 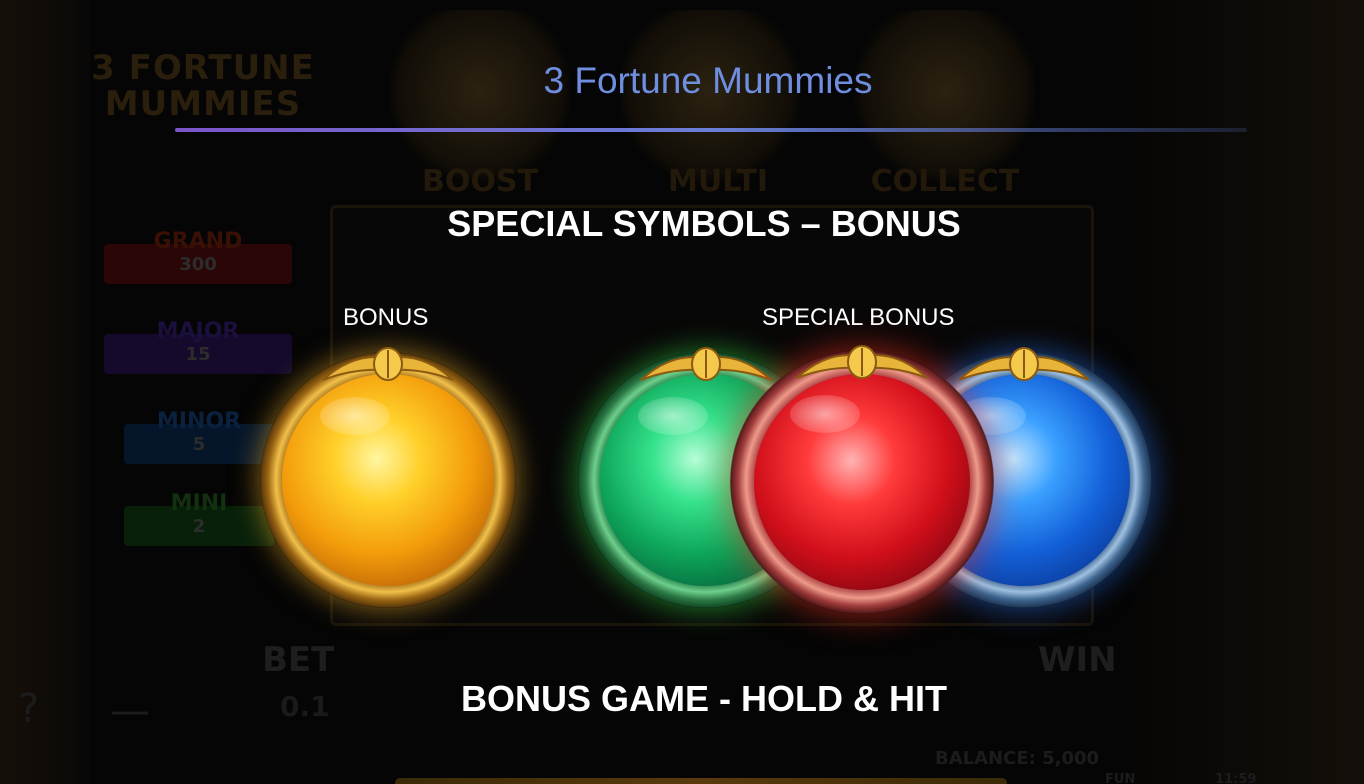 I want to click on collect-tag: COLLECT, so click(x=945, y=181).